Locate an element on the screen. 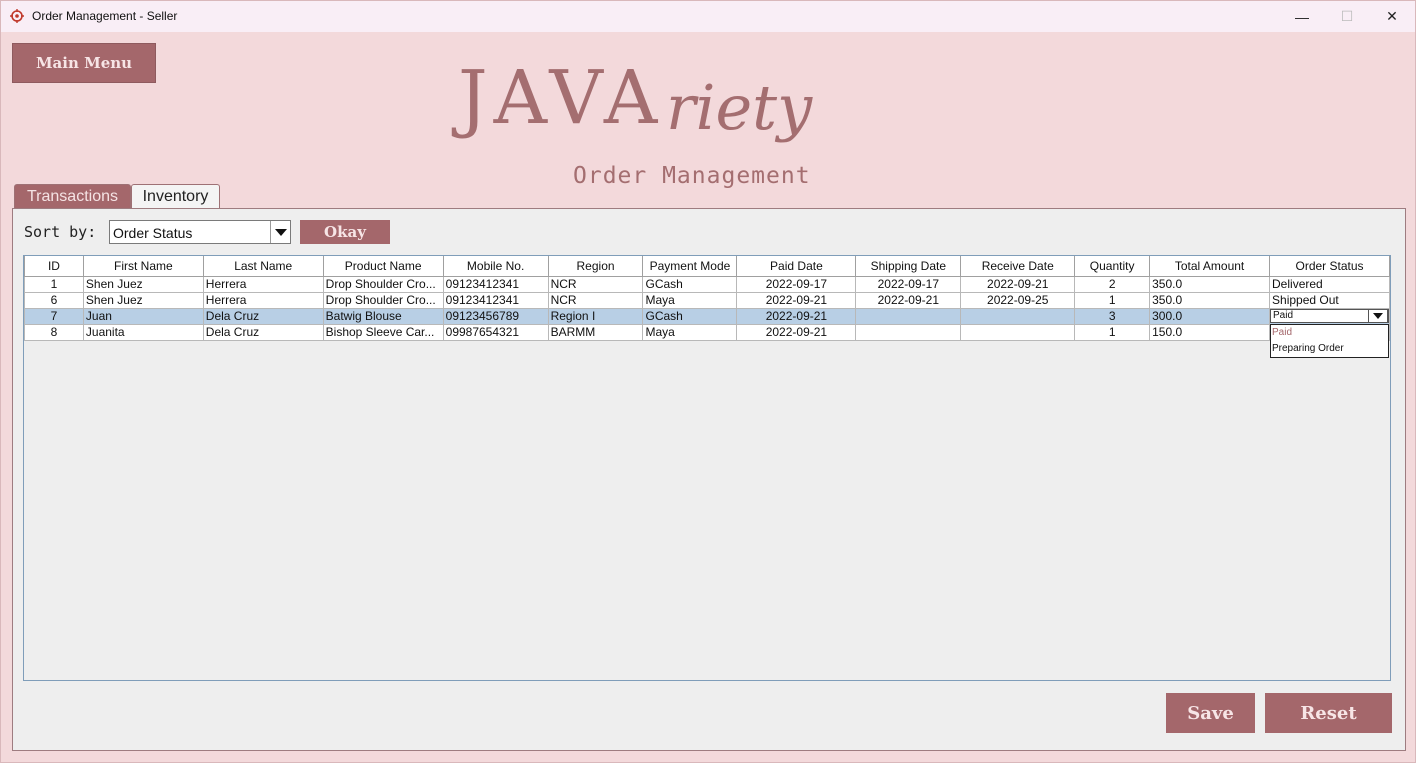  java-app-icon is located at coordinates (17, 16).